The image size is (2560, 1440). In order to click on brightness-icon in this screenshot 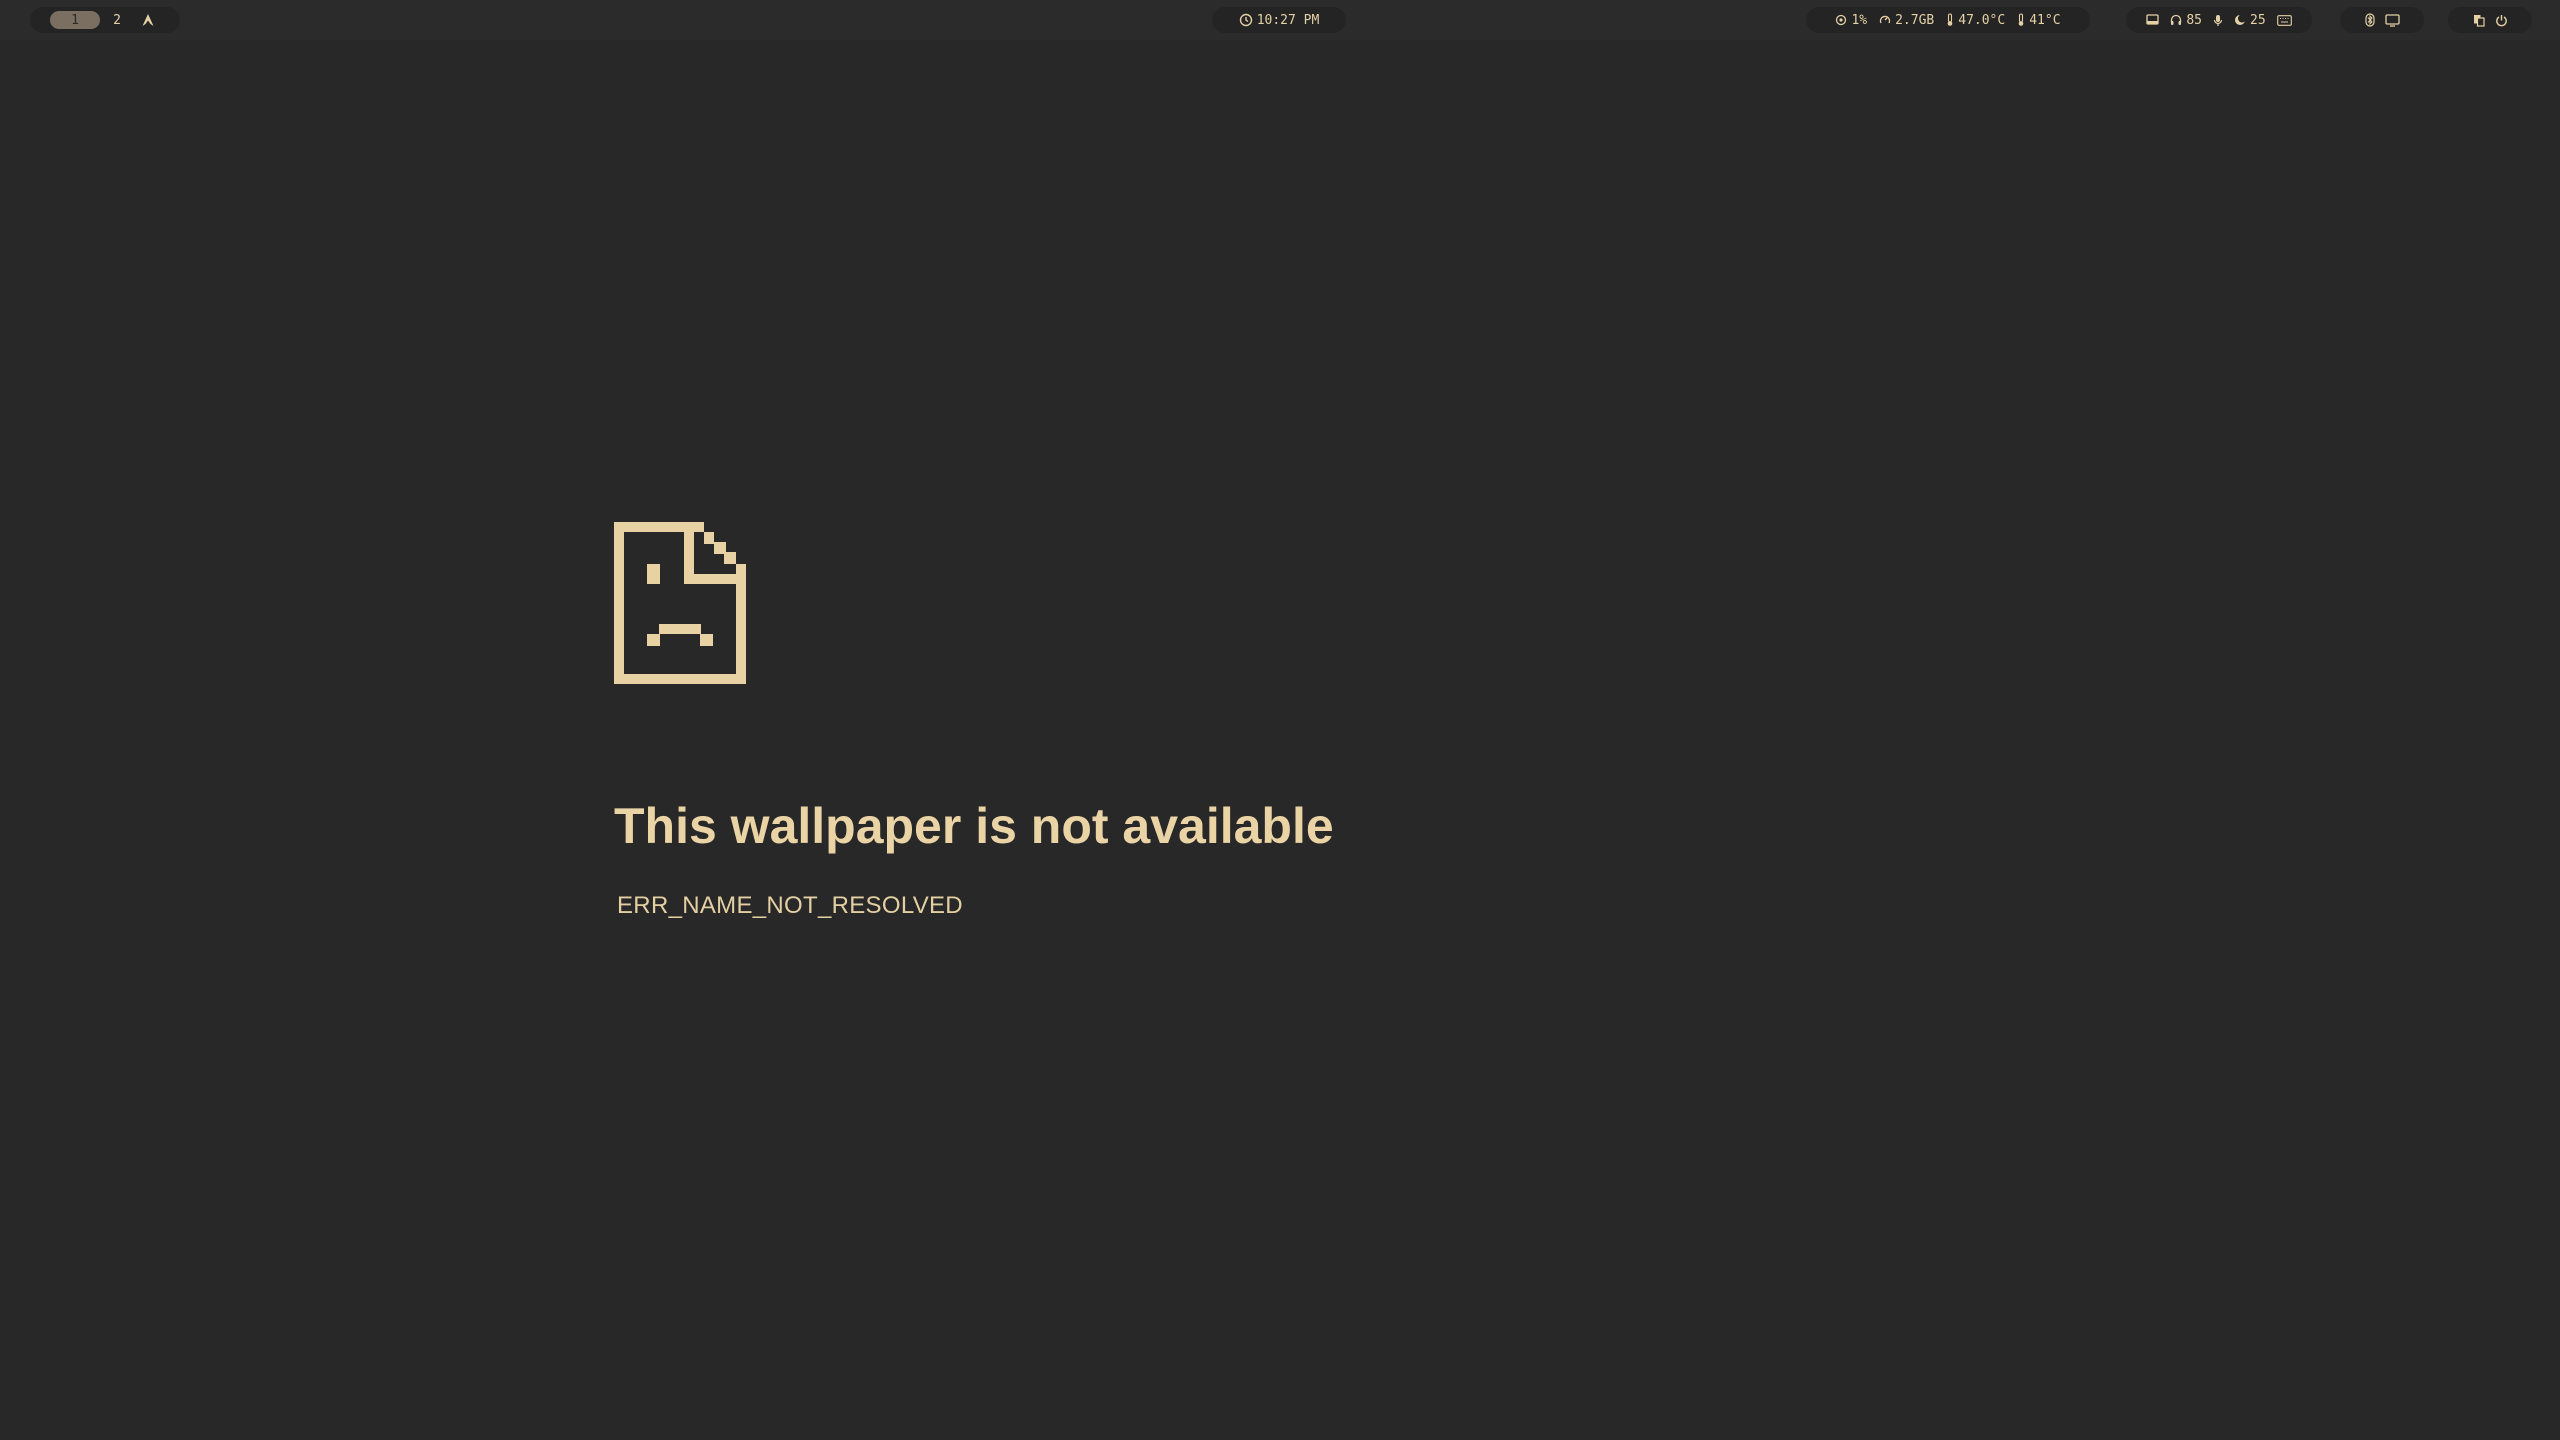, I will do `click(2240, 20)`.